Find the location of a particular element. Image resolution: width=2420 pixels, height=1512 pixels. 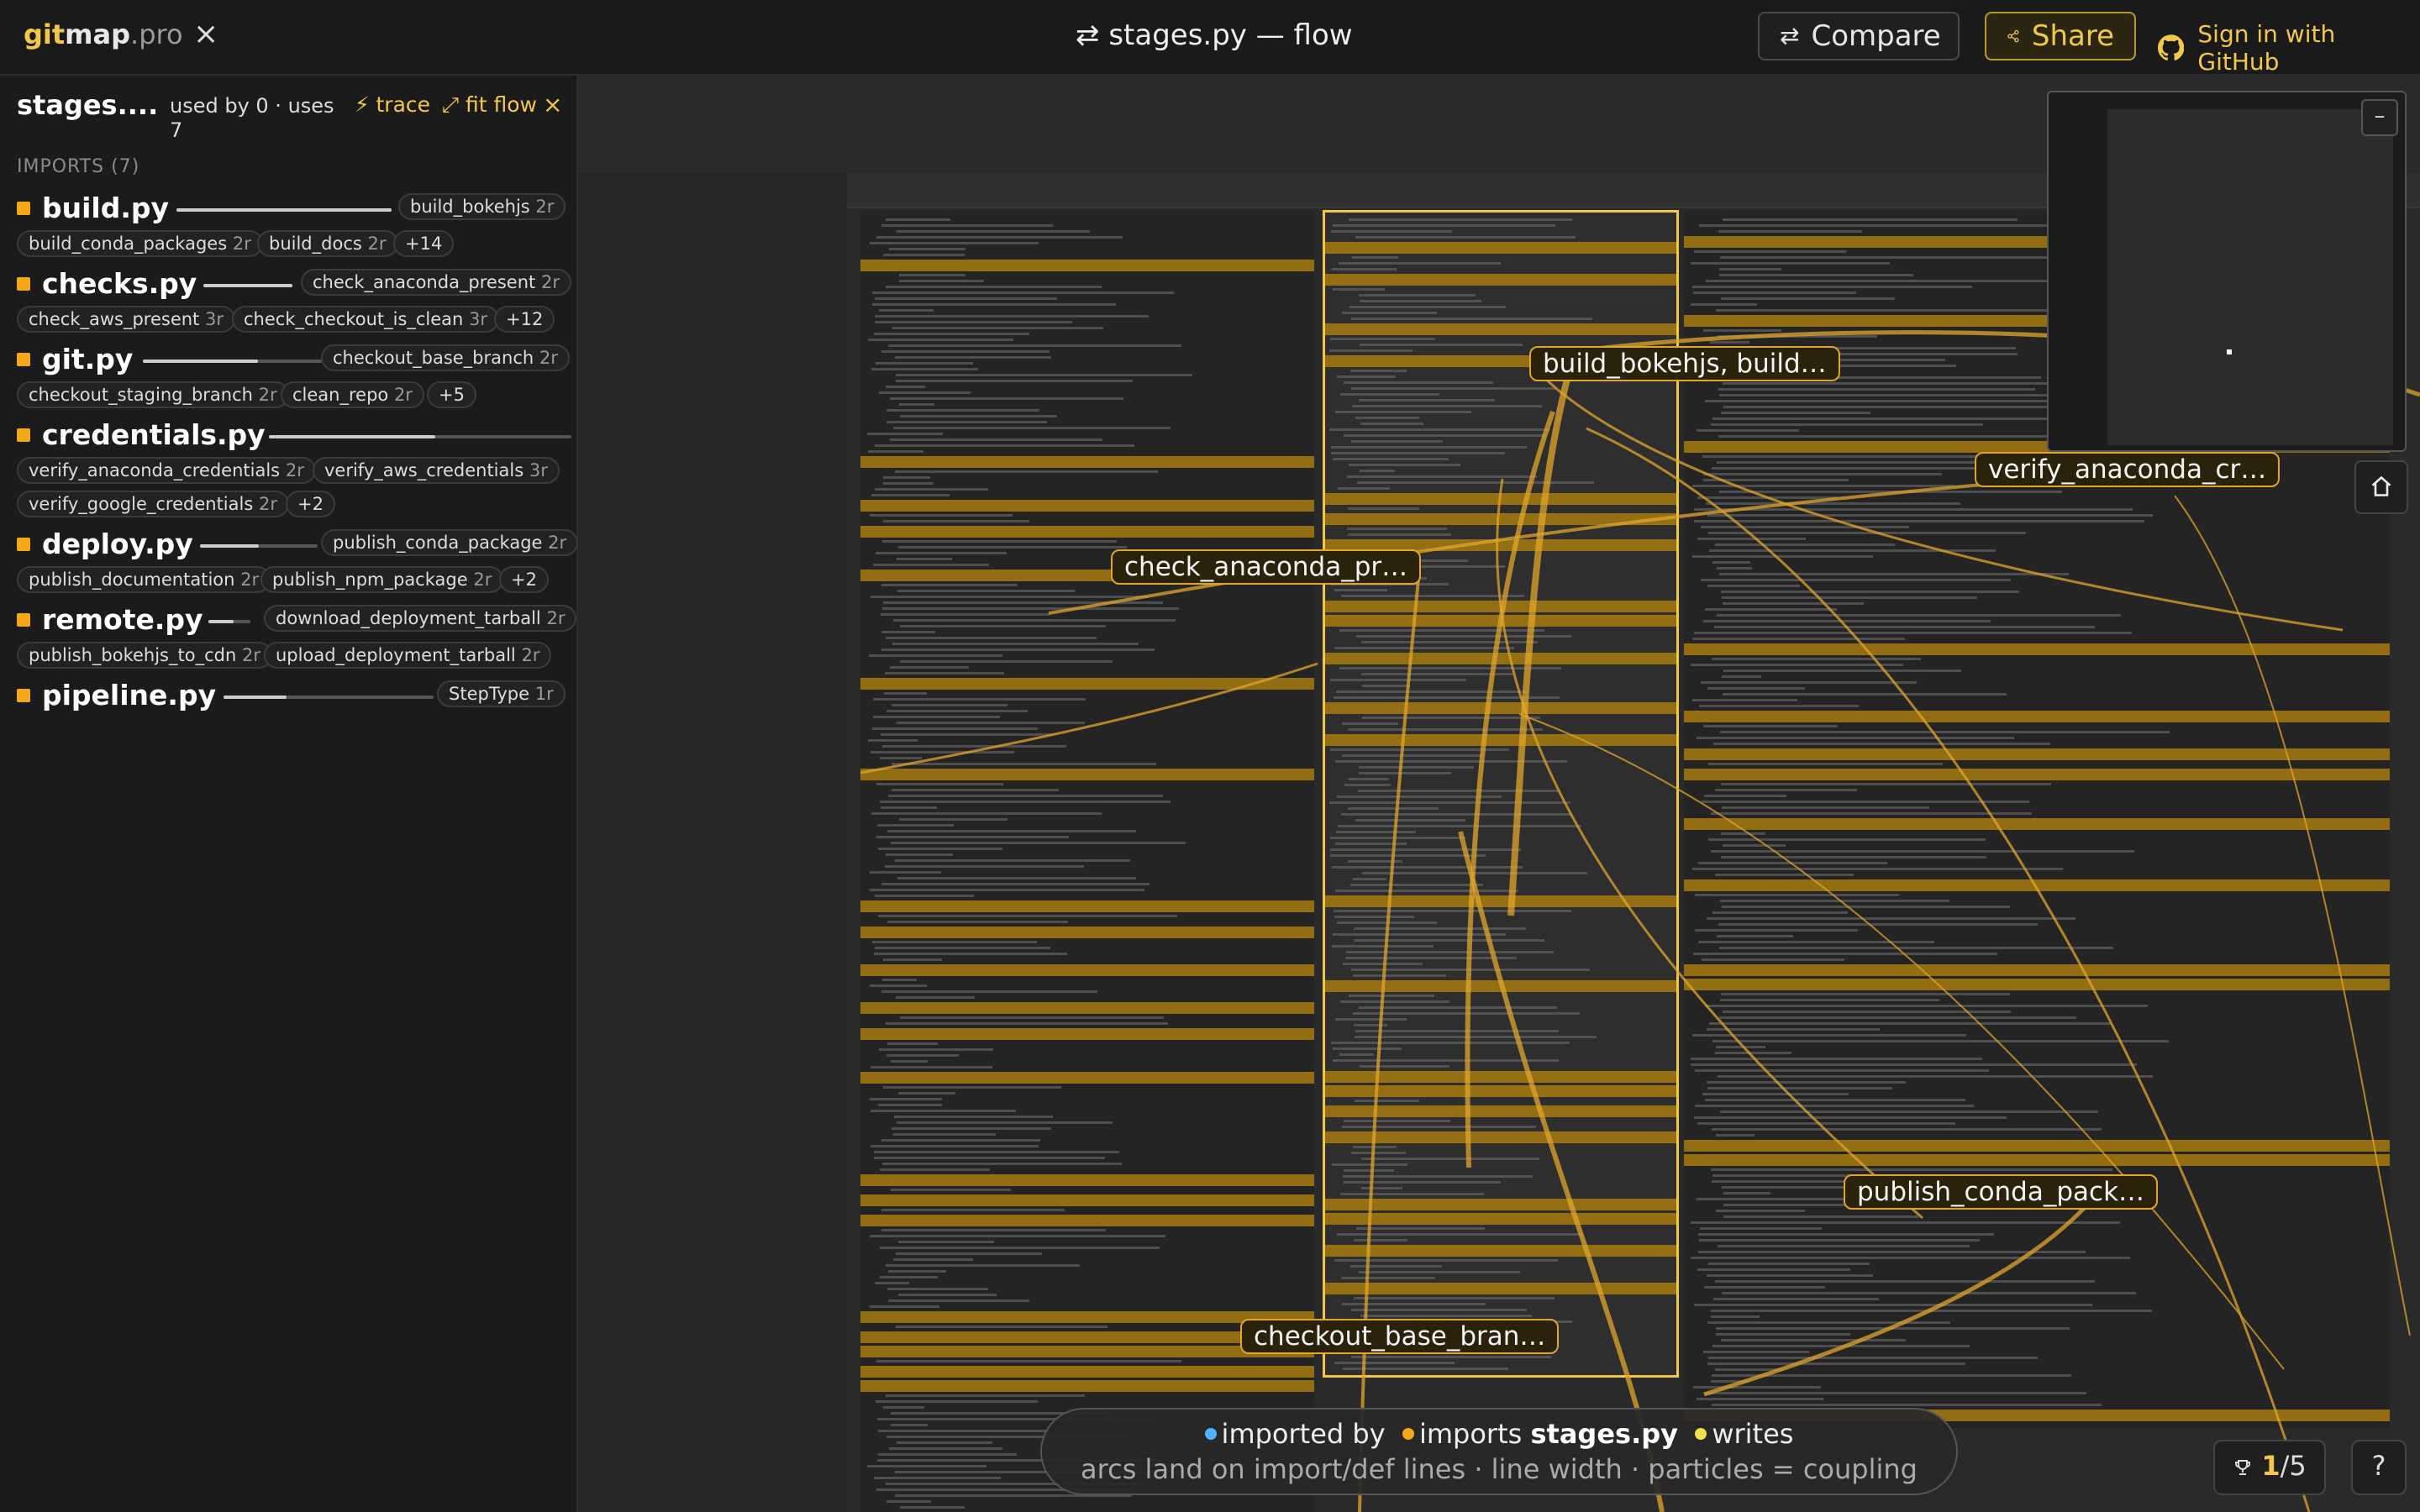

chip-label: publish_conda_package is located at coordinates (438, 543).